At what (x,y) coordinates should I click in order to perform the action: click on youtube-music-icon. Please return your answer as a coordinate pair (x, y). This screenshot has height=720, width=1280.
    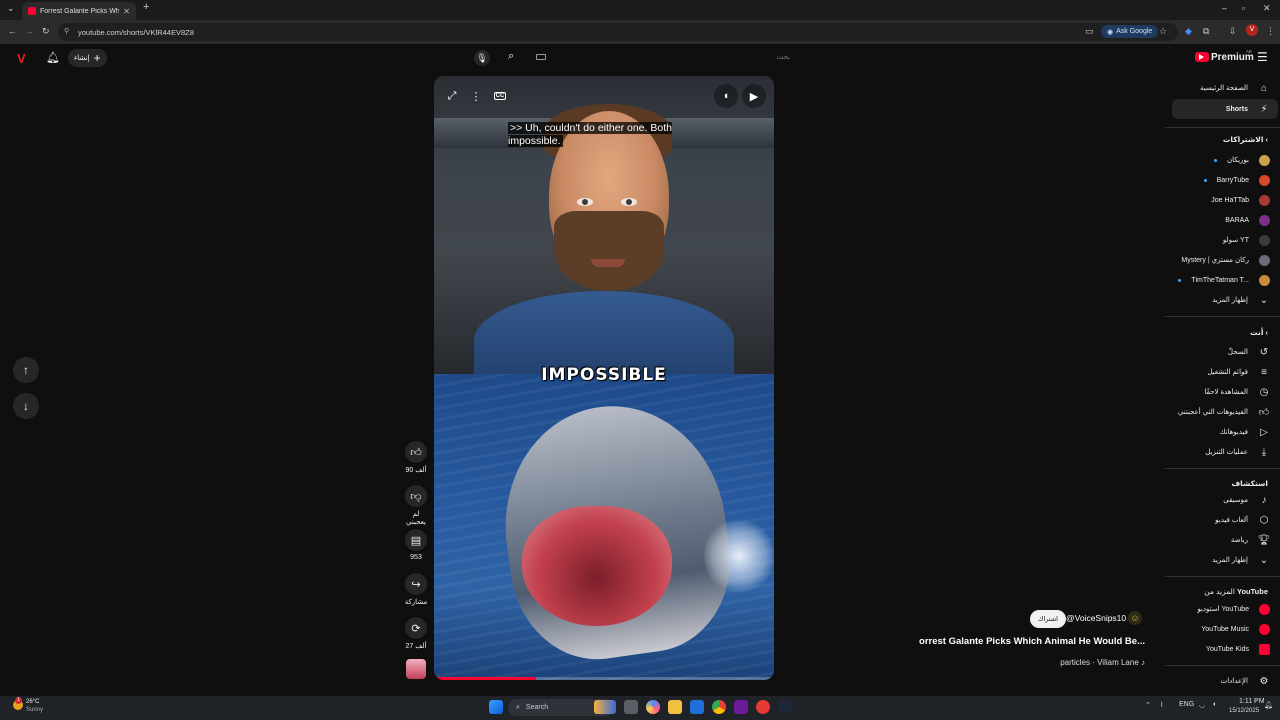
    Looking at the image, I should click on (1264, 629).